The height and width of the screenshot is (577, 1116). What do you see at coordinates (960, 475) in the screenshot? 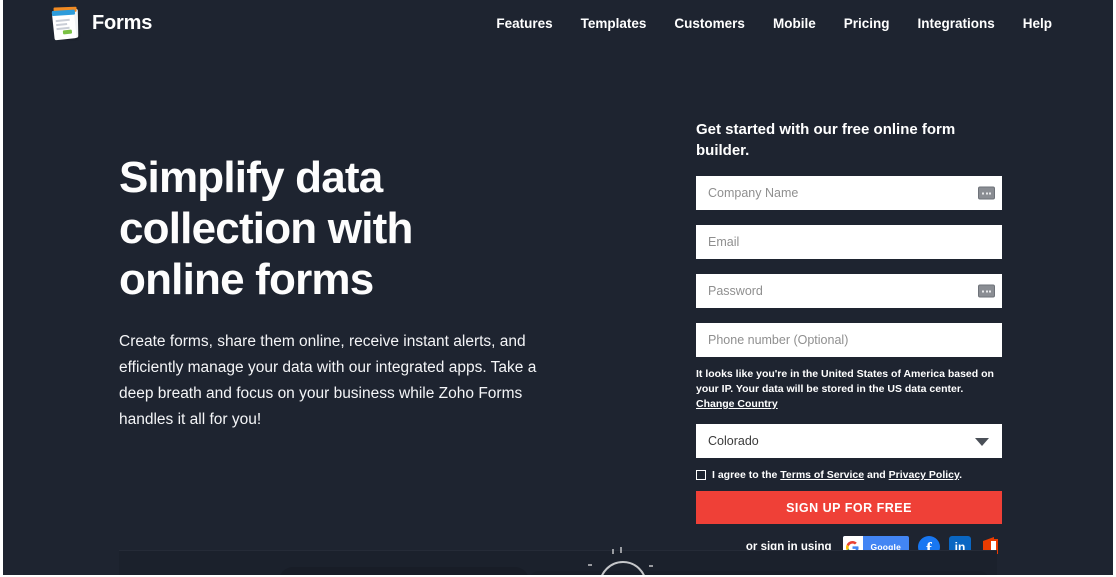
I see `terms-suffix: .` at bounding box center [960, 475].